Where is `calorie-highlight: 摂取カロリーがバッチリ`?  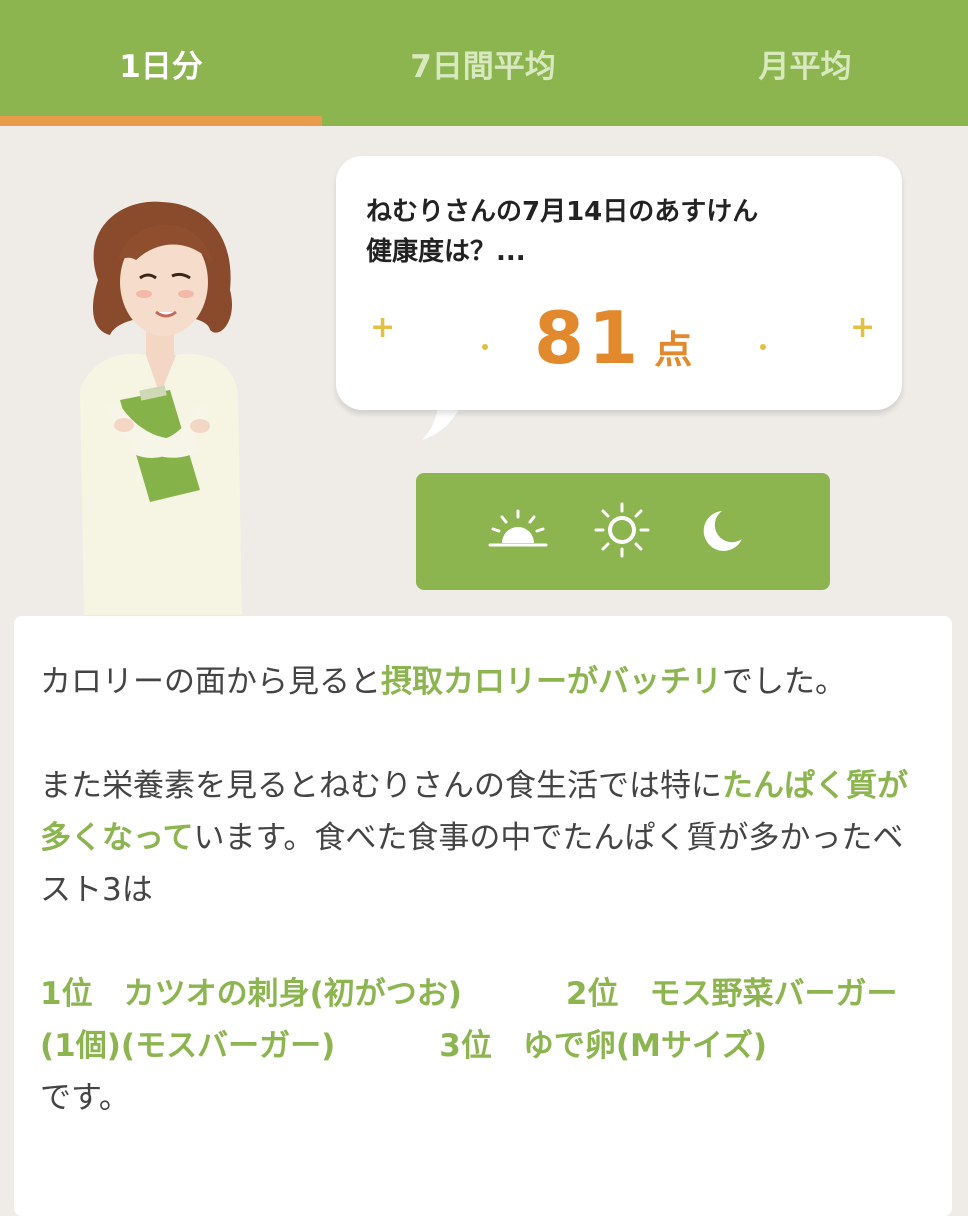 calorie-highlight: 摂取カロリーがバッチリ is located at coordinates (551, 682).